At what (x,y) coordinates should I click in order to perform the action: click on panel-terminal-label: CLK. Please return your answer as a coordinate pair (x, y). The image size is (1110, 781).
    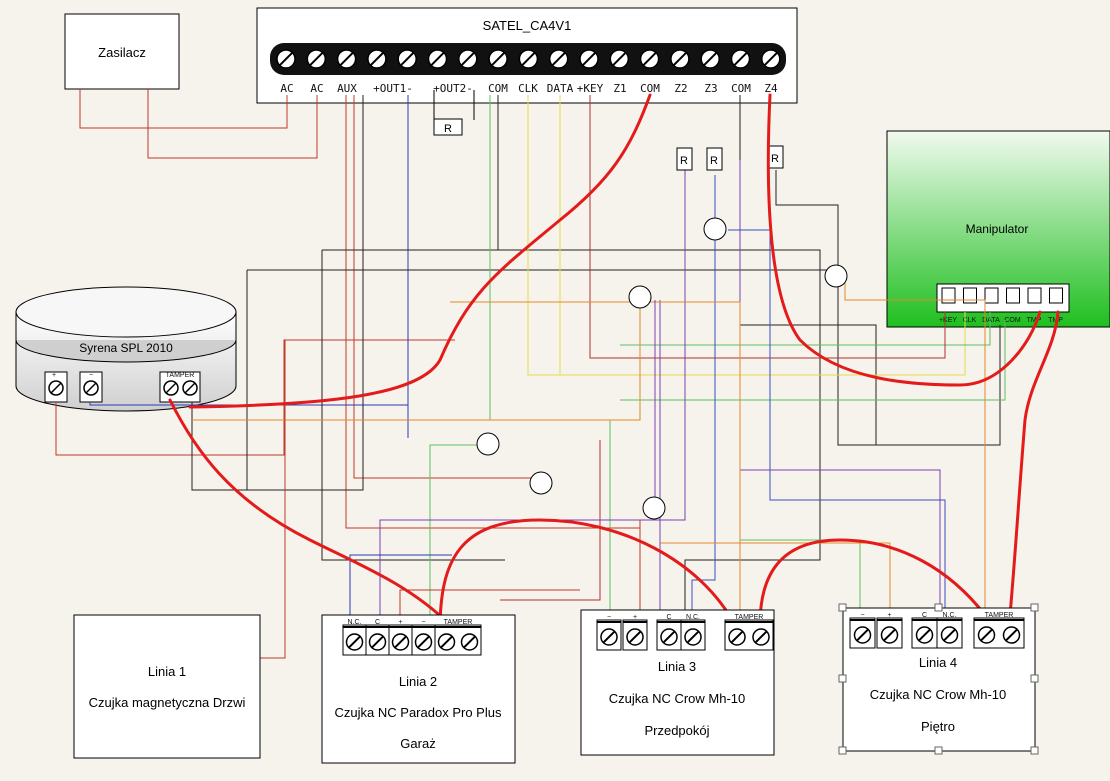
    Looking at the image, I should click on (528, 88).